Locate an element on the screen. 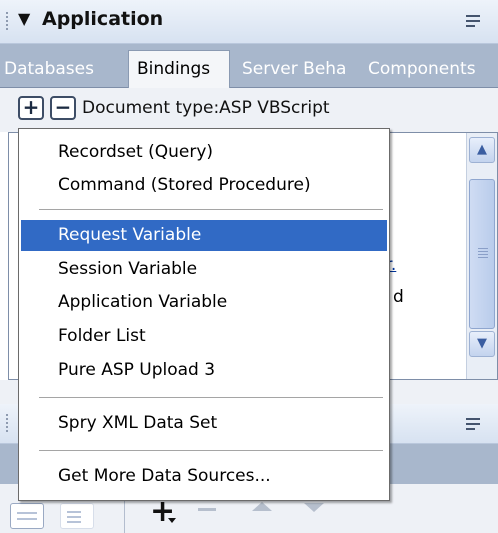  bindings-toolbar: + − Document type:ASP VBScript is located at coordinates (249, 110).